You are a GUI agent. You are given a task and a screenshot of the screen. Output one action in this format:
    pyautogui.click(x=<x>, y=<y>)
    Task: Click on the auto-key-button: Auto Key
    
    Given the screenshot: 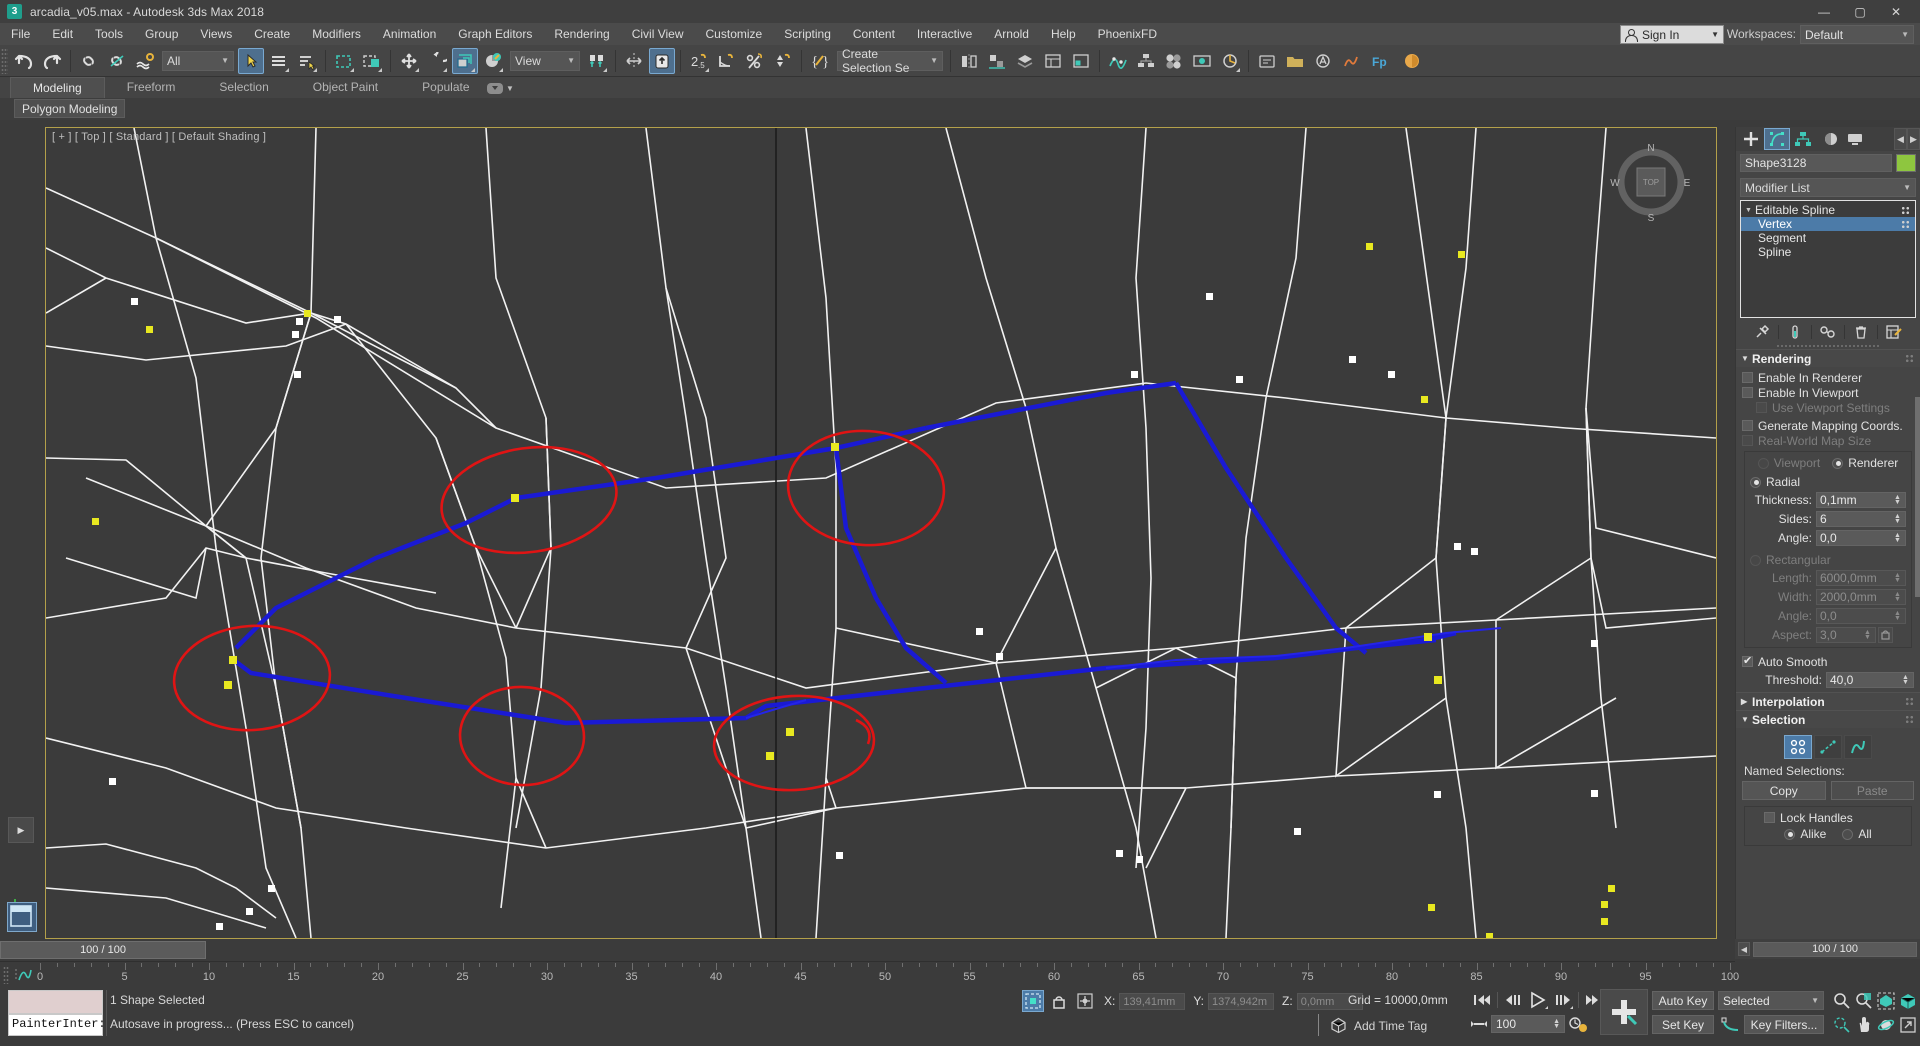 What is the action you would take?
    pyautogui.click(x=1683, y=1000)
    